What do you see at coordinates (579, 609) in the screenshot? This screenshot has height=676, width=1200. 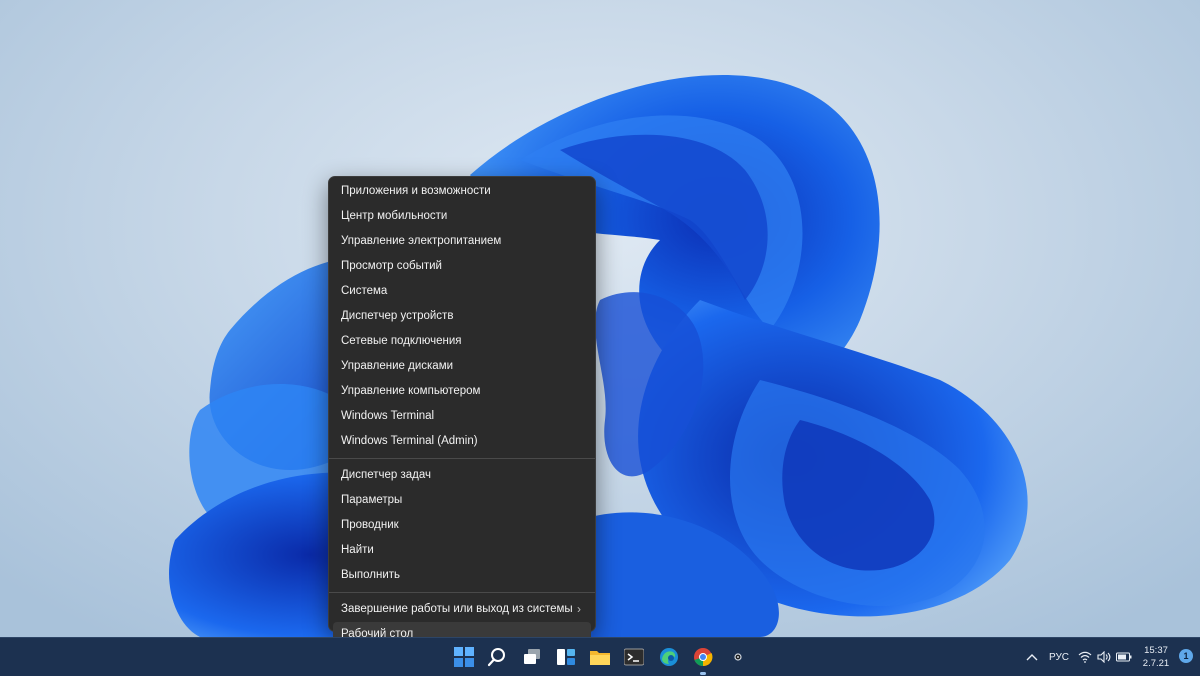 I see `chevron-right-icon: ›` at bounding box center [579, 609].